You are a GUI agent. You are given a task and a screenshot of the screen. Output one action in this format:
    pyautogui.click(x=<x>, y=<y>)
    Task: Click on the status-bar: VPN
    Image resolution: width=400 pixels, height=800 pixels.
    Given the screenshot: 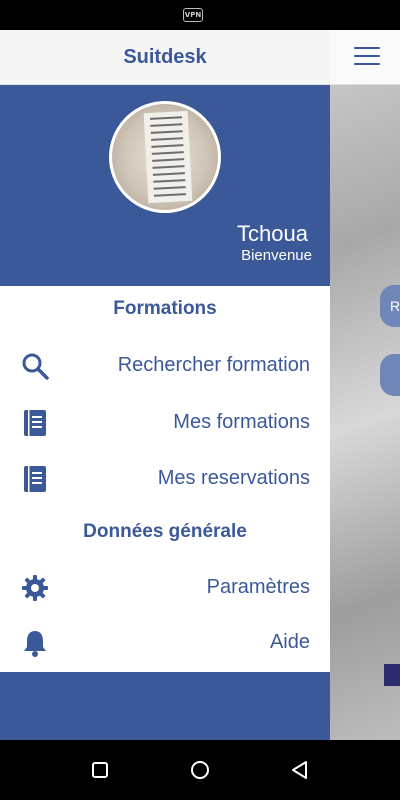 What is the action you would take?
    pyautogui.click(x=200, y=15)
    